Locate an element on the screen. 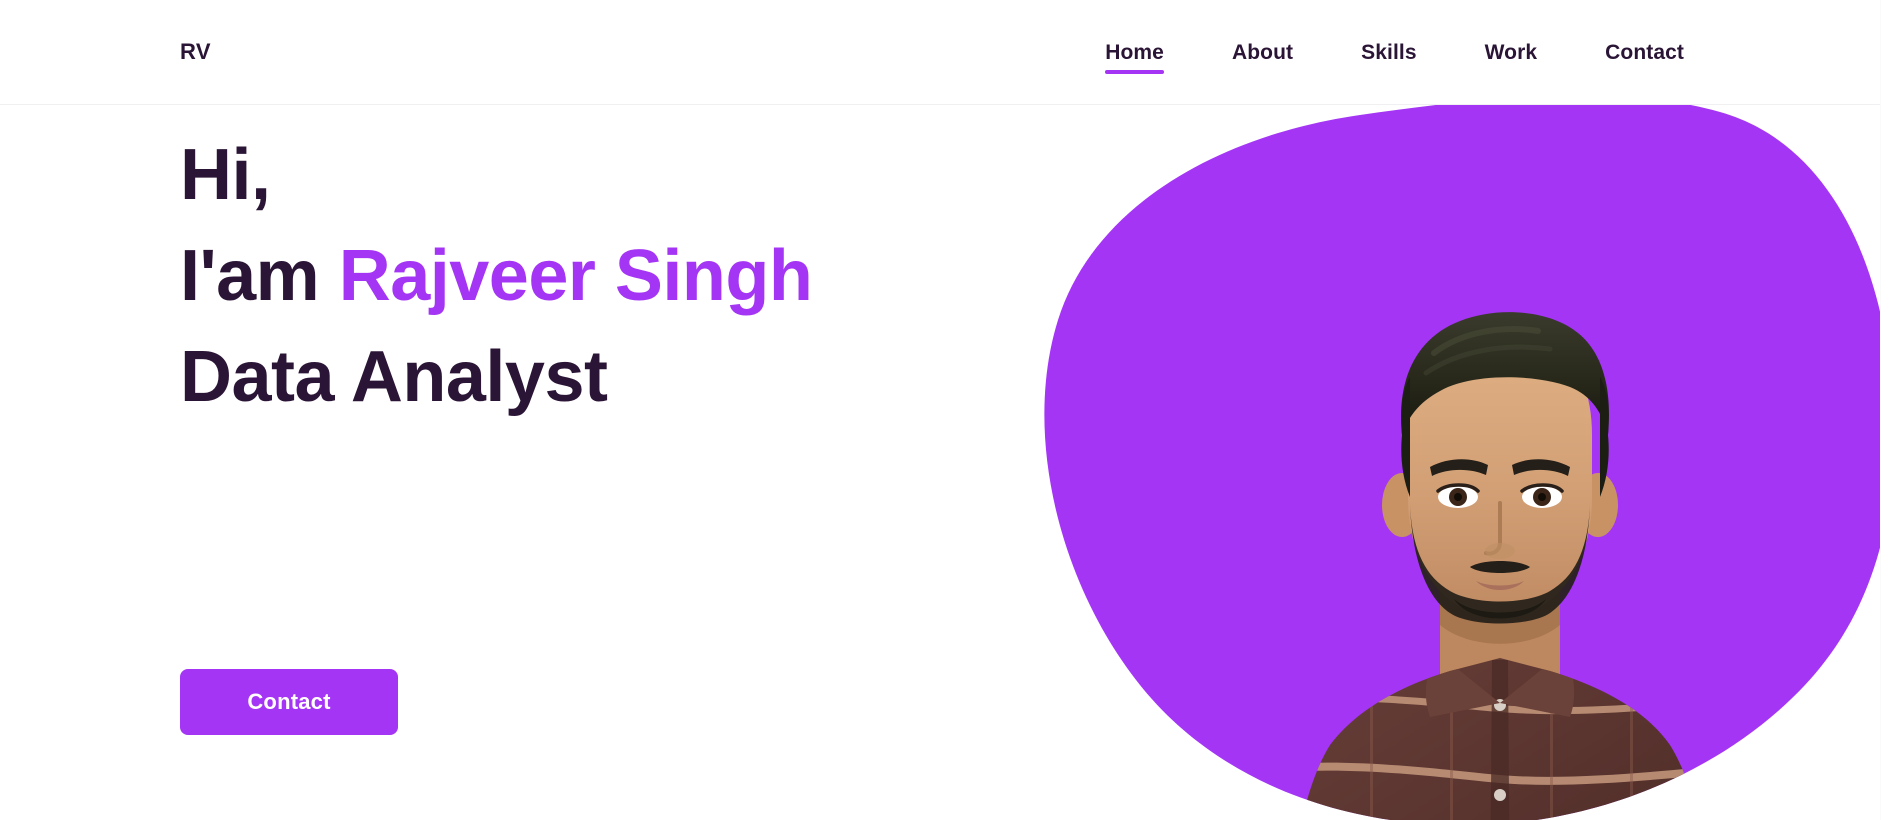 Image resolution: width=1897 pixels, height=820 pixels. scrollbar-gutter is located at coordinates (1888, 410).